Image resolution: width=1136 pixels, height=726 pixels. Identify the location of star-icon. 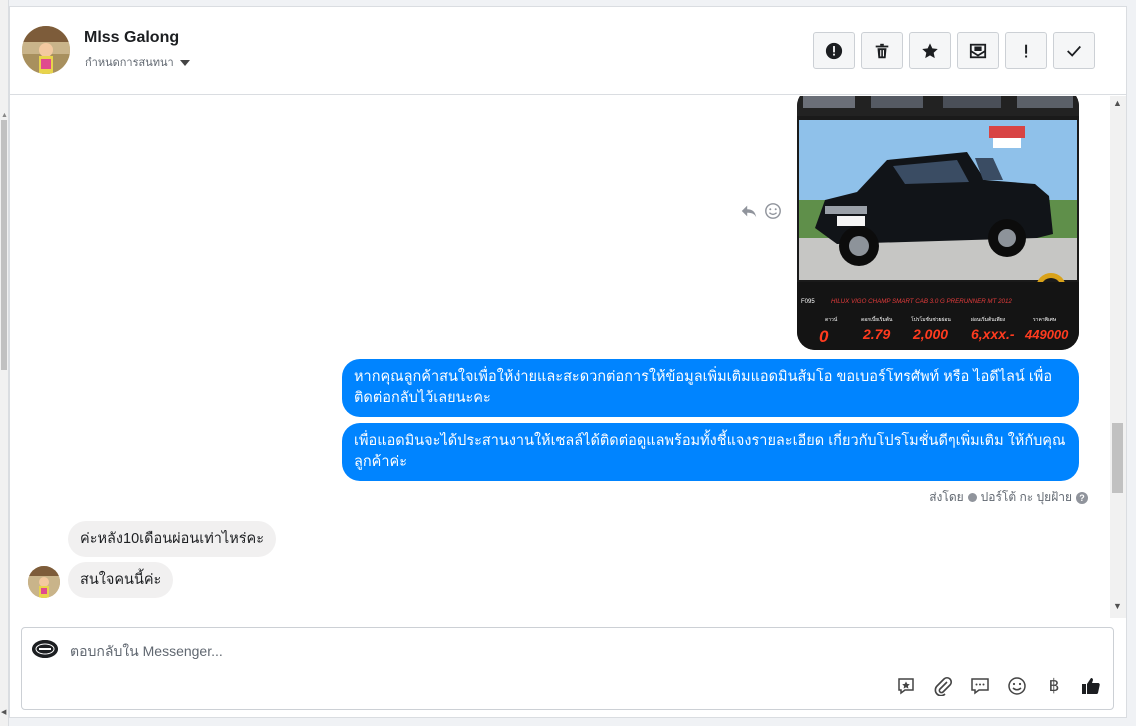
(930, 50).